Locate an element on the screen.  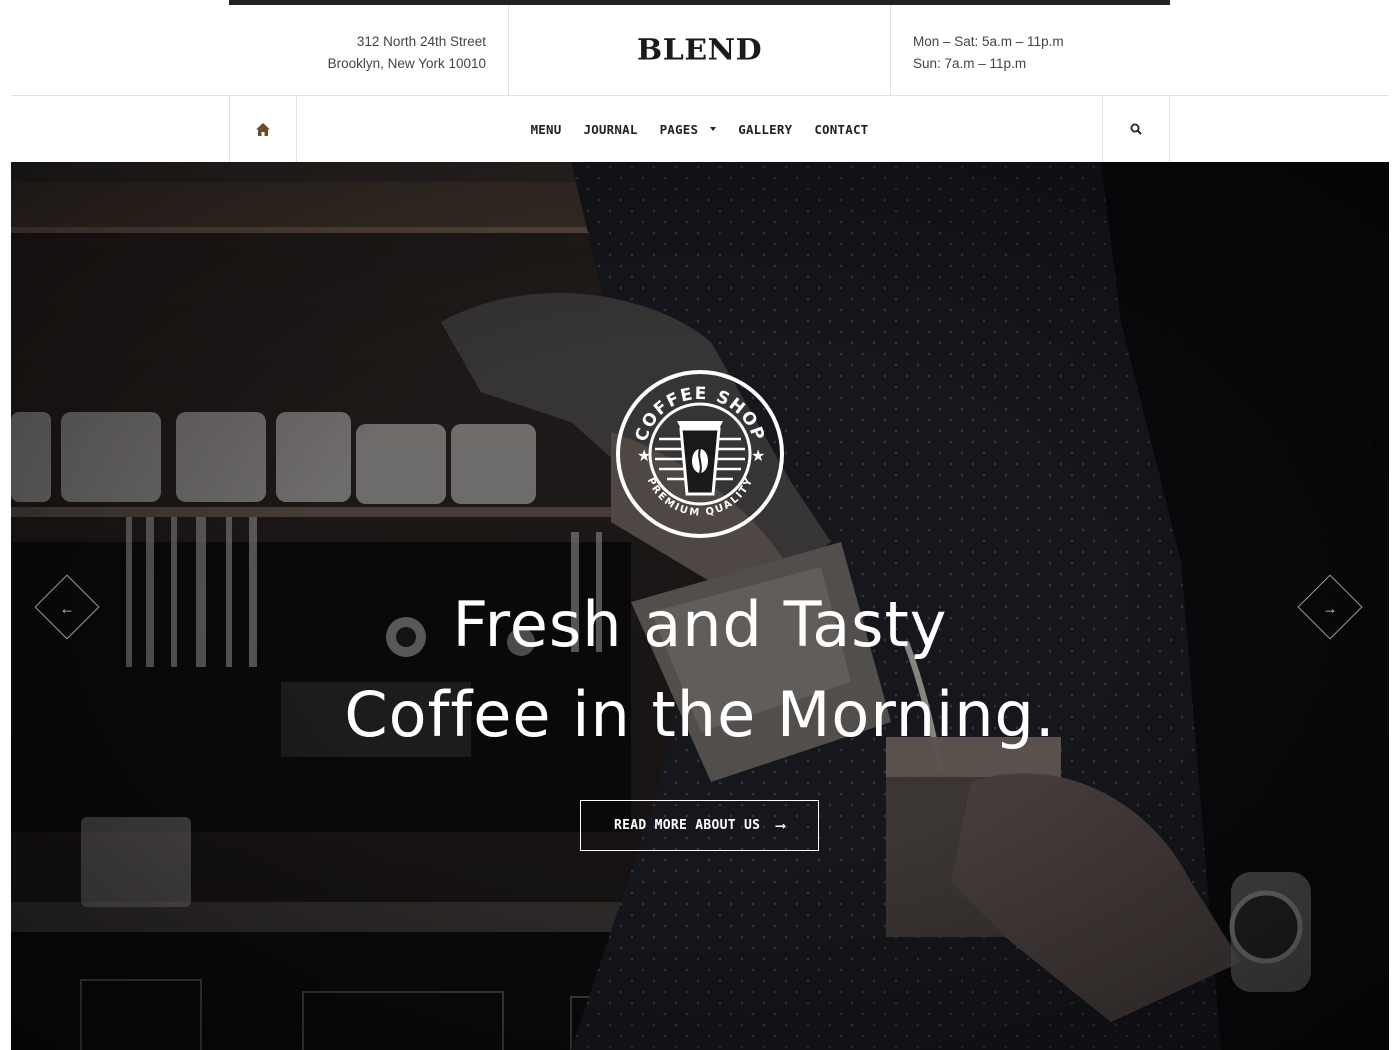
nav-item-label: MENU is located at coordinates (546, 129).